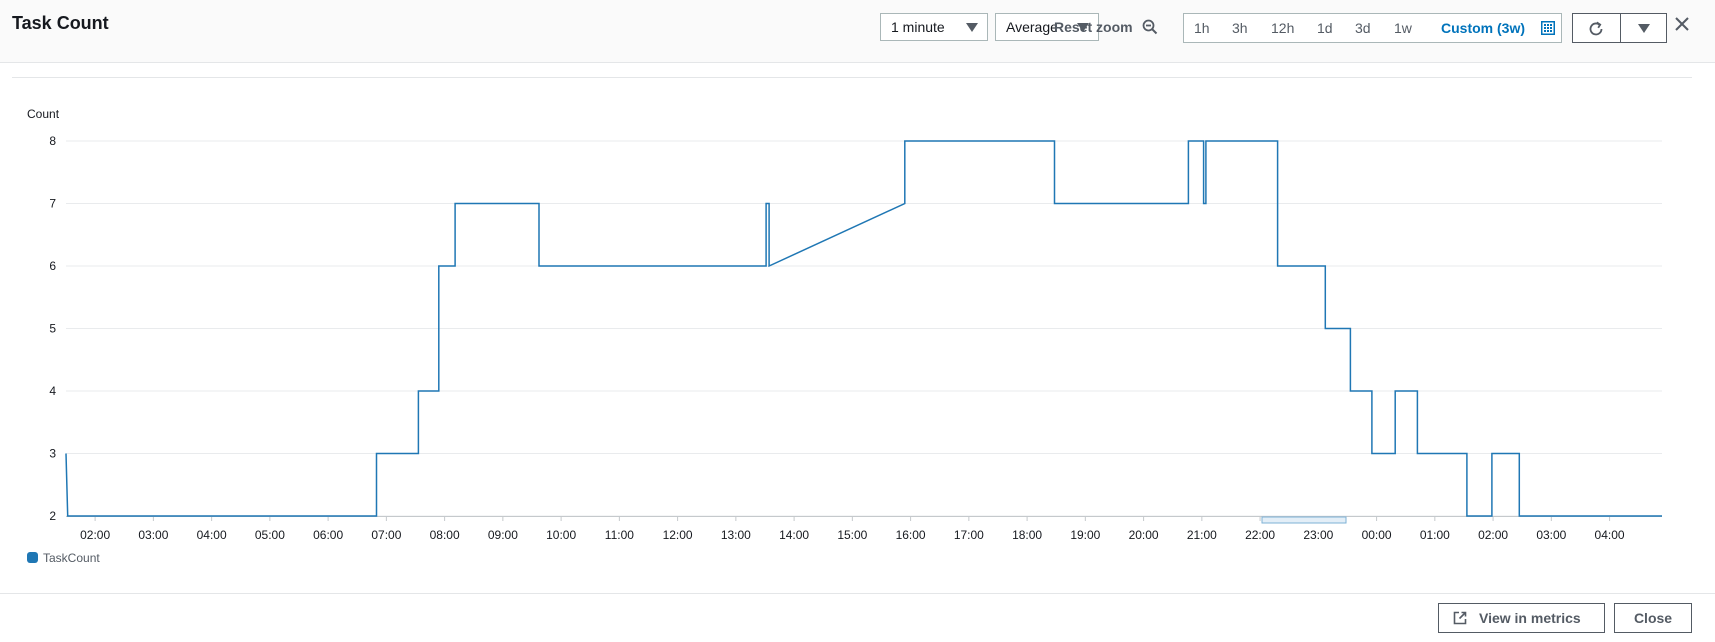 This screenshot has height=642, width=1715. What do you see at coordinates (1202, 535) in the screenshot?
I see `x-tick-label: 21:00` at bounding box center [1202, 535].